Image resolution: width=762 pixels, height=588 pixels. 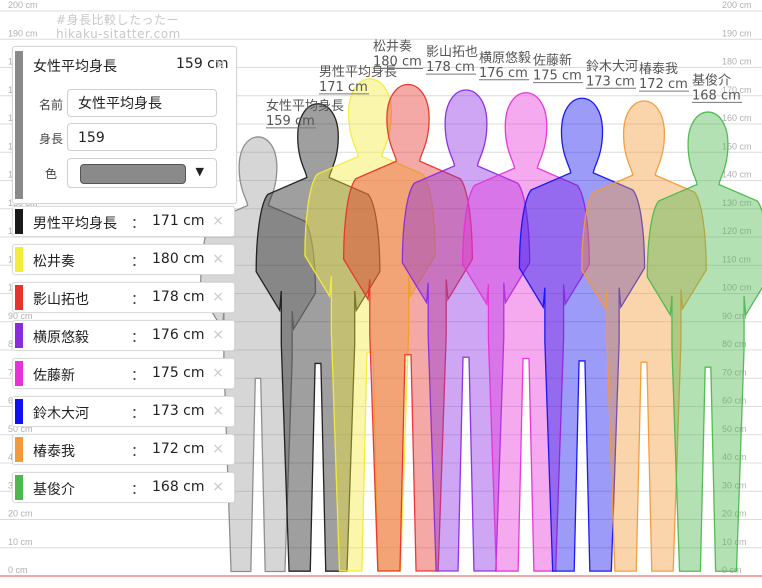 What do you see at coordinates (610, 81) in the screenshot?
I see `figure-label-height: 173 cm` at bounding box center [610, 81].